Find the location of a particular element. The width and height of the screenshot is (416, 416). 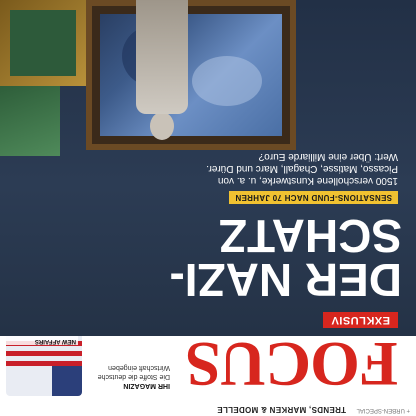

top-strip: + URBEN-SPECIAL TRENDS, MARKEN & MODELLE is located at coordinates (208, 407).